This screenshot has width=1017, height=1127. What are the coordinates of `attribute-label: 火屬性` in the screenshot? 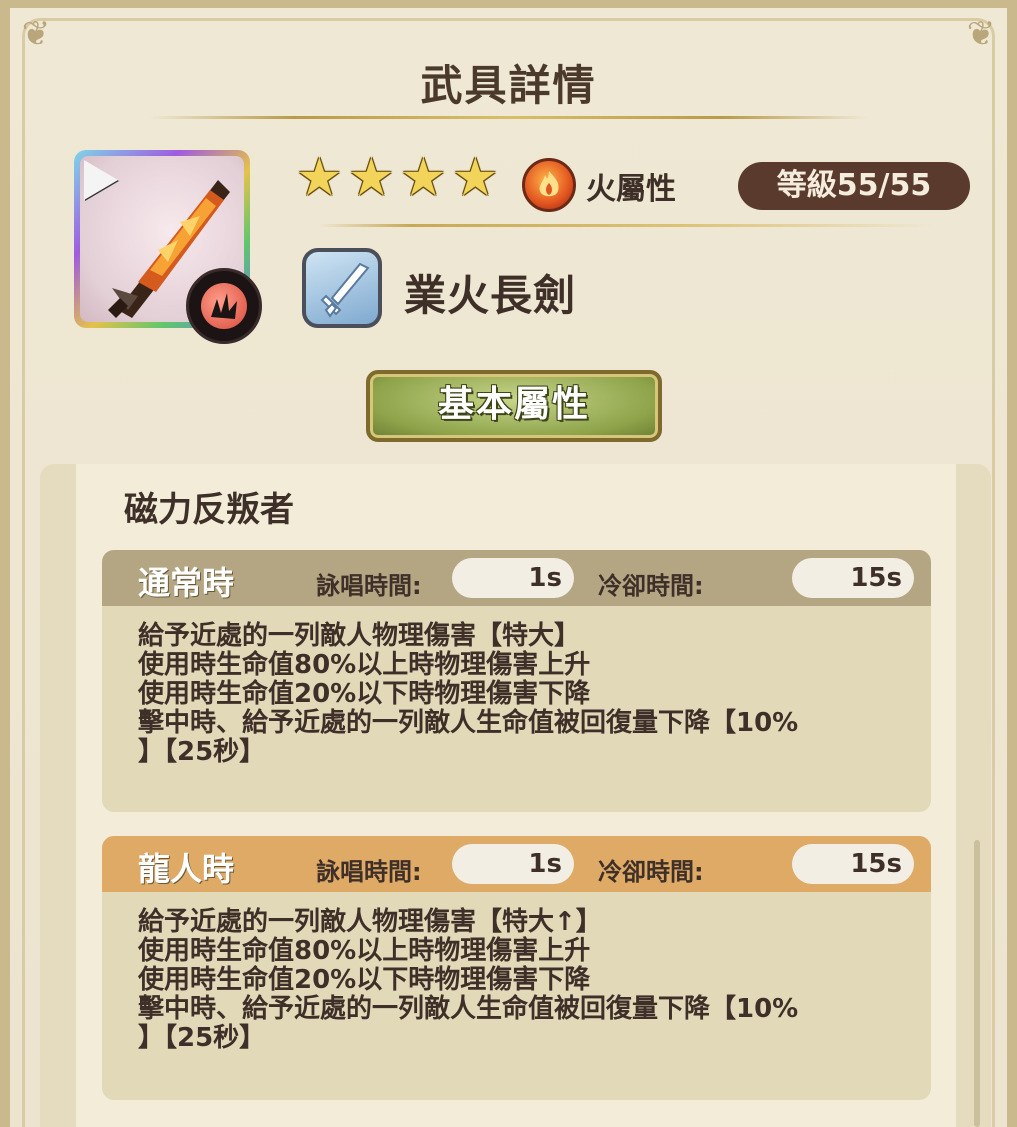 It's located at (631, 189).